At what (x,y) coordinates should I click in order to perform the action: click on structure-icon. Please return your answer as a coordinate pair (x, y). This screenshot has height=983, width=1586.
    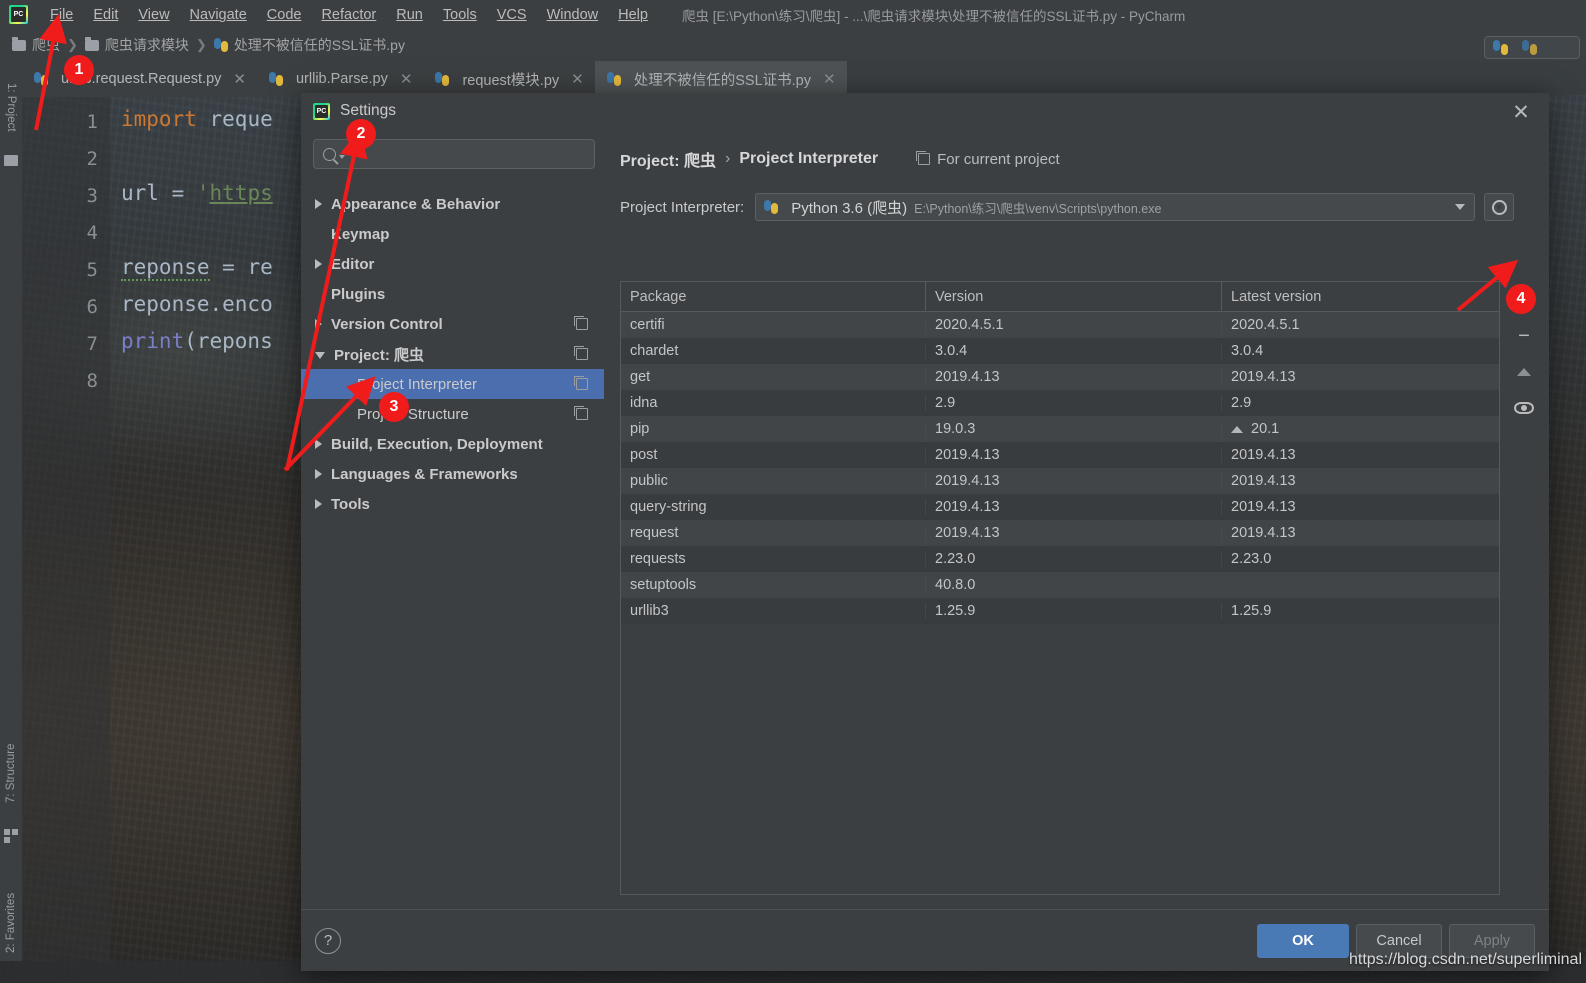
    Looking at the image, I should click on (11, 836).